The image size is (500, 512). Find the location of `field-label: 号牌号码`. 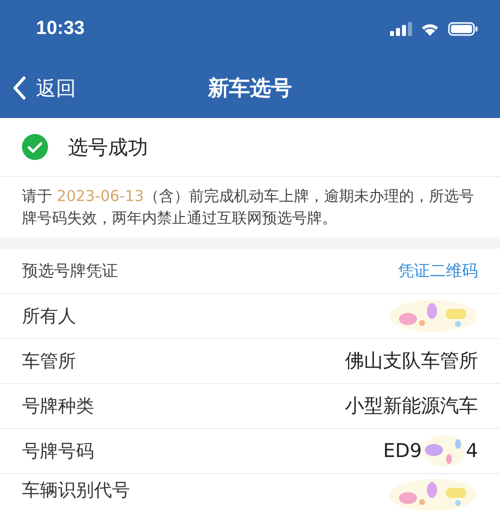

field-label: 号牌号码 is located at coordinates (58, 451).